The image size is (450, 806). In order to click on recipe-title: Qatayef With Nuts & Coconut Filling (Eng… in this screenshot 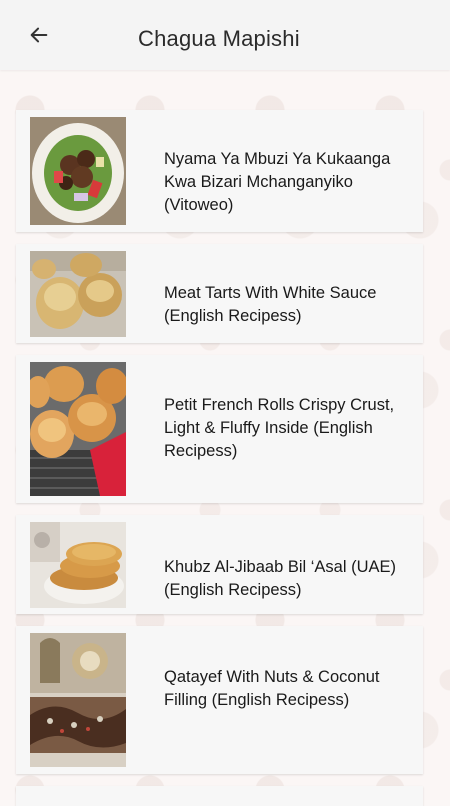, I will do `click(272, 688)`.